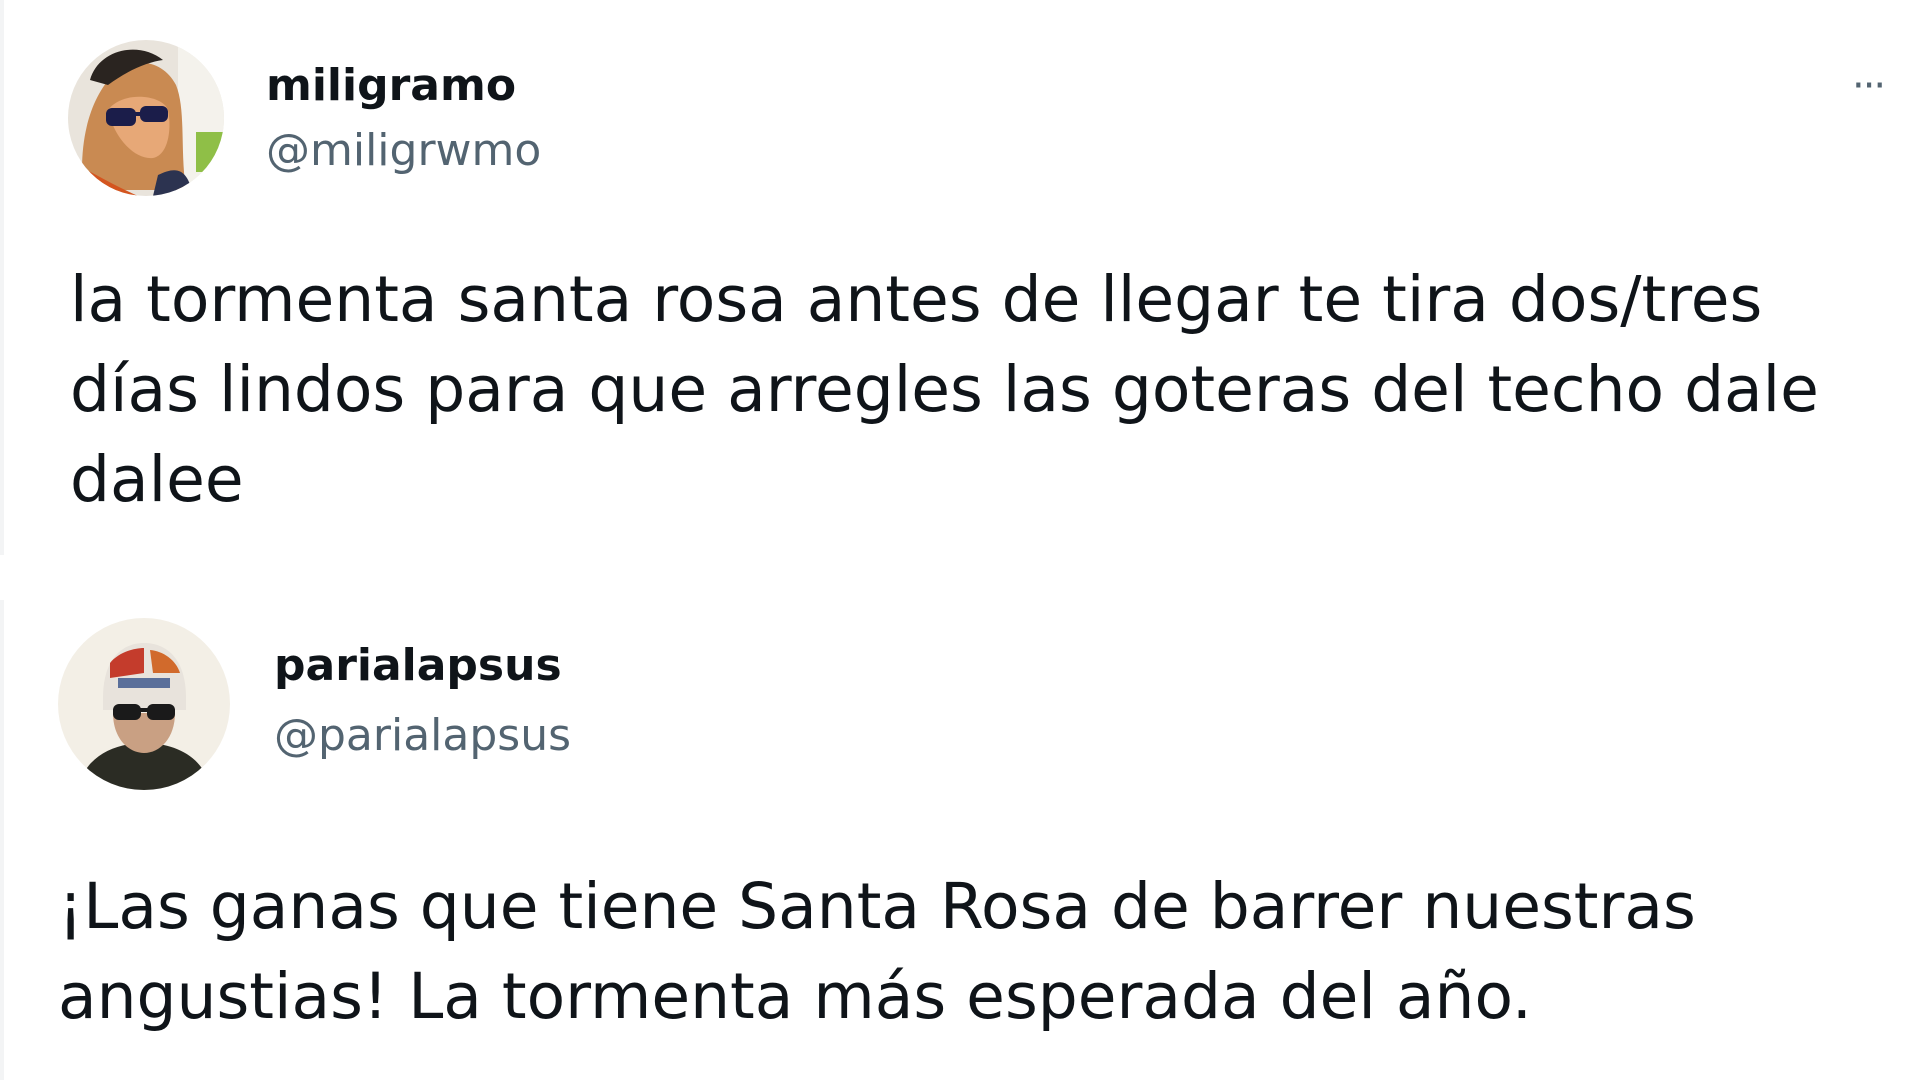 Image resolution: width=1920 pixels, height=1080 pixels. What do you see at coordinates (391, 86) in the screenshot?
I see `display-name: miligramo` at bounding box center [391, 86].